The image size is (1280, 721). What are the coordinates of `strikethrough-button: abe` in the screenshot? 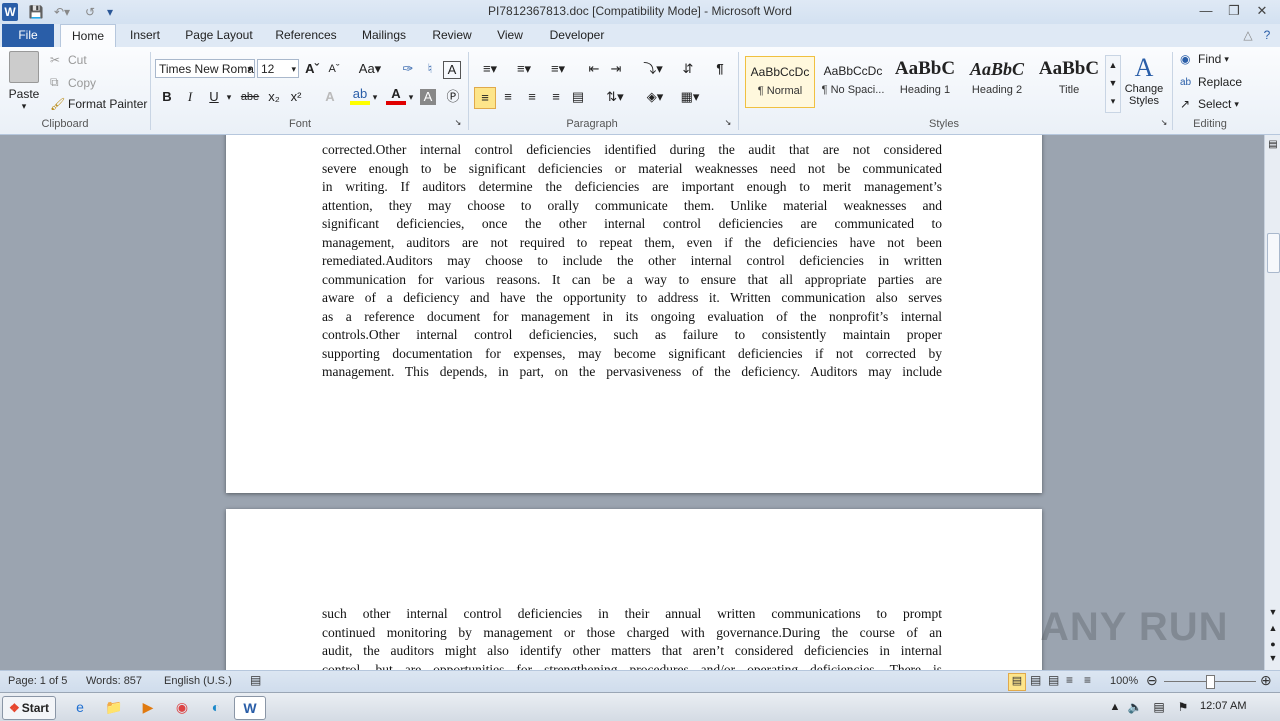 It's located at (250, 97).